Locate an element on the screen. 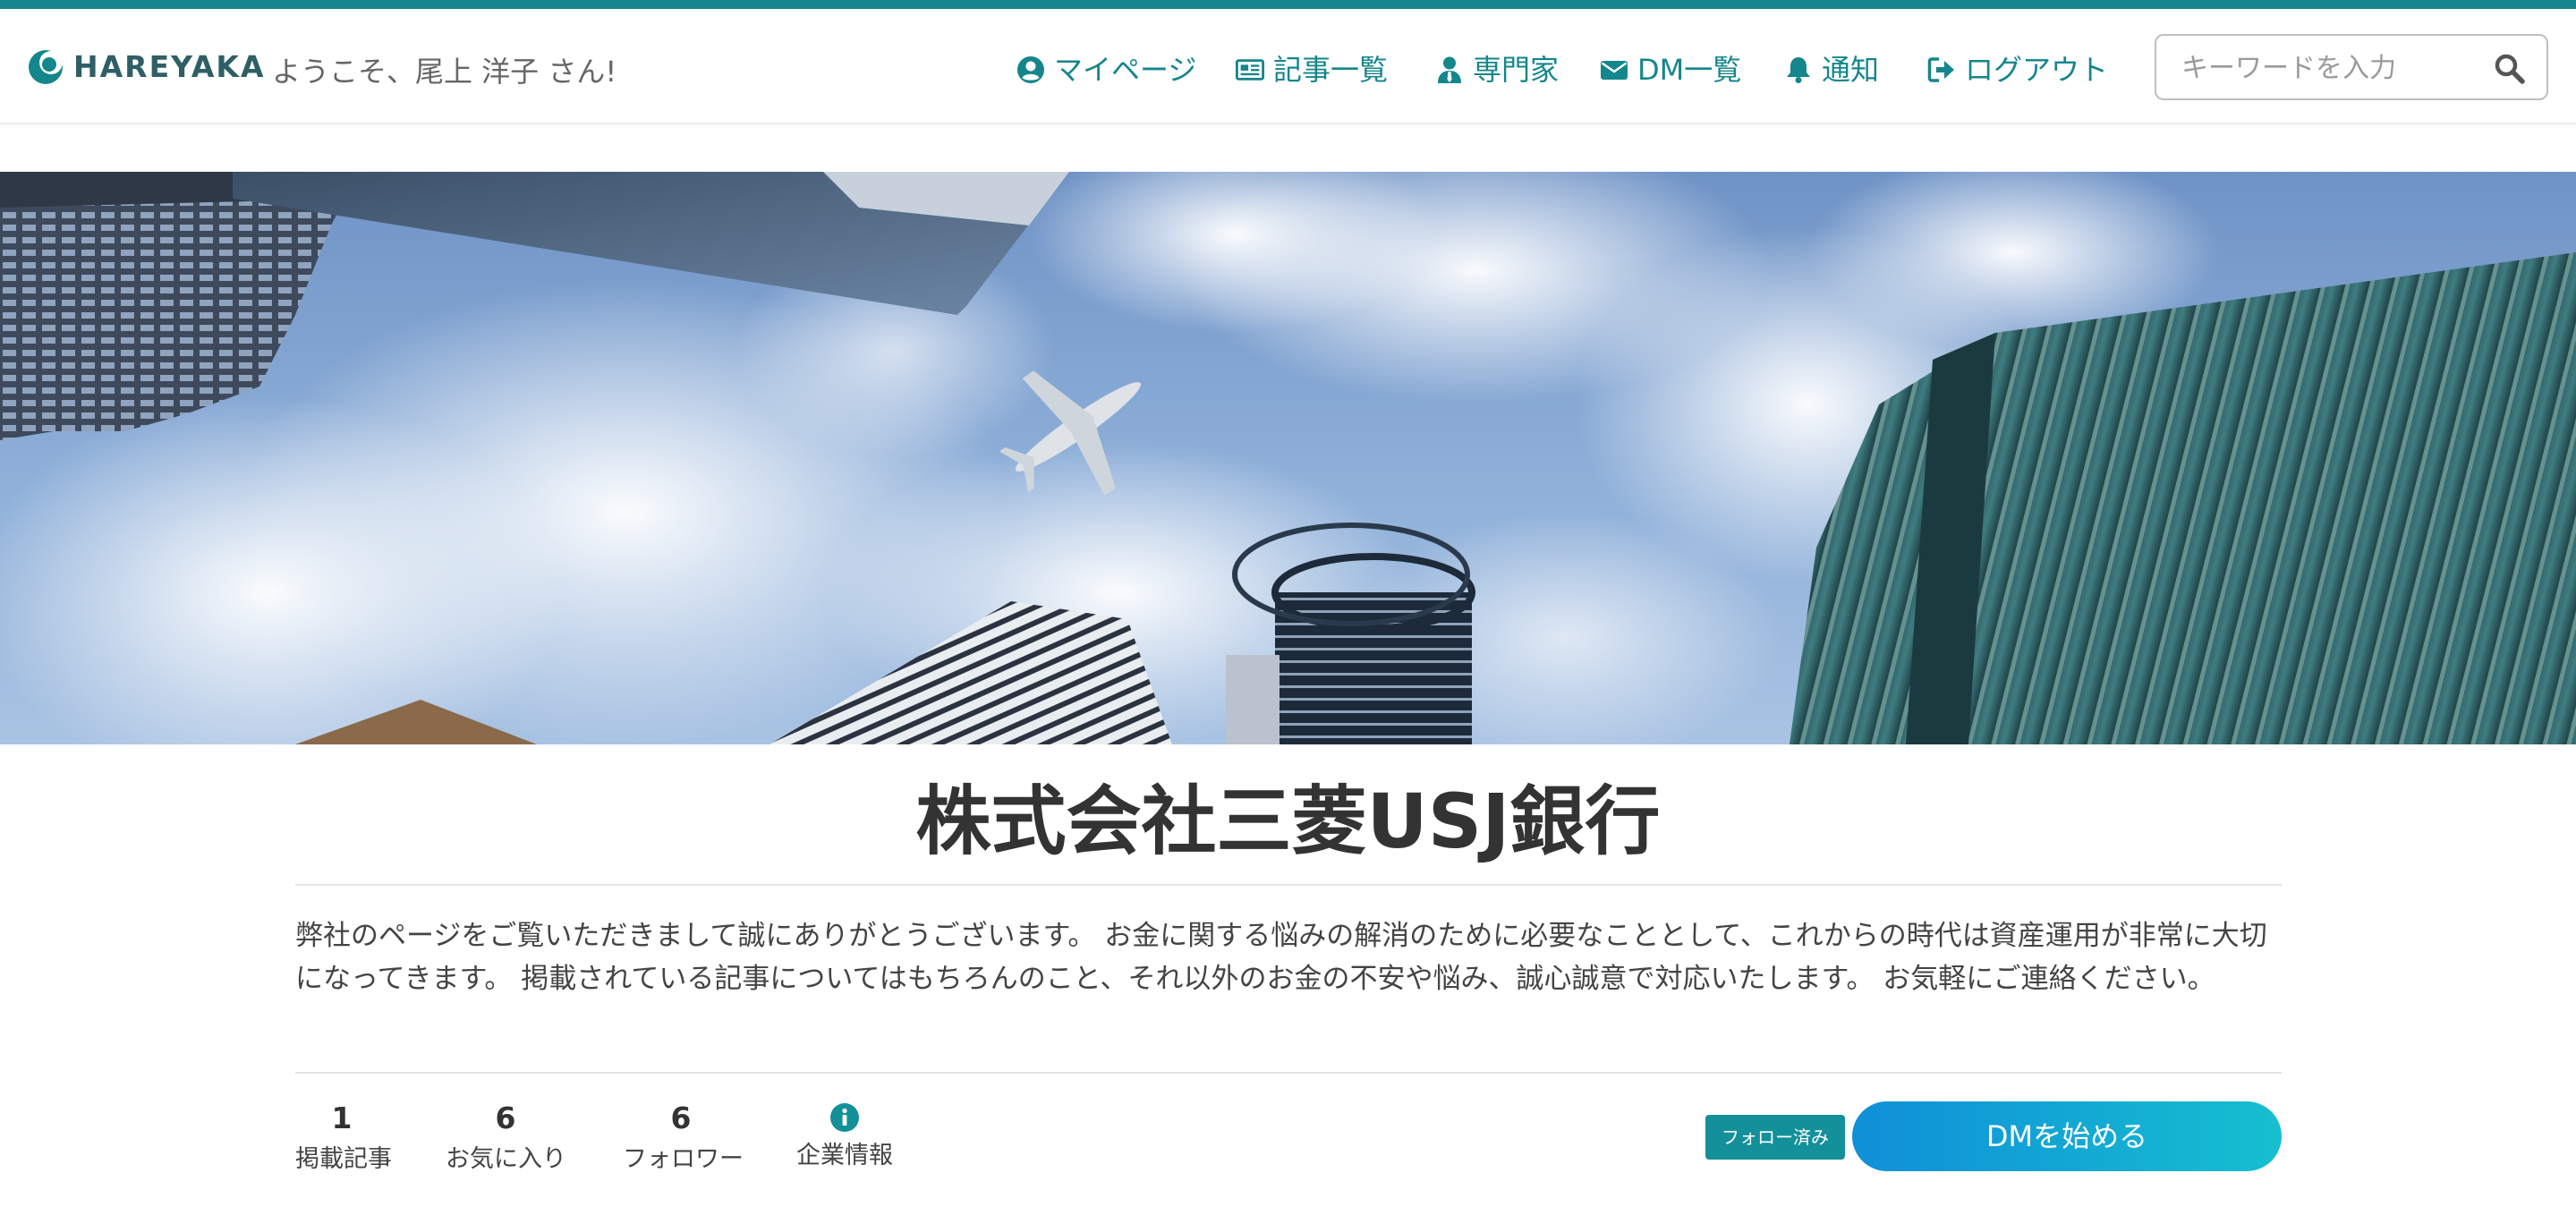 The height and width of the screenshot is (1207, 2576). search-box is located at coordinates (2351, 67).